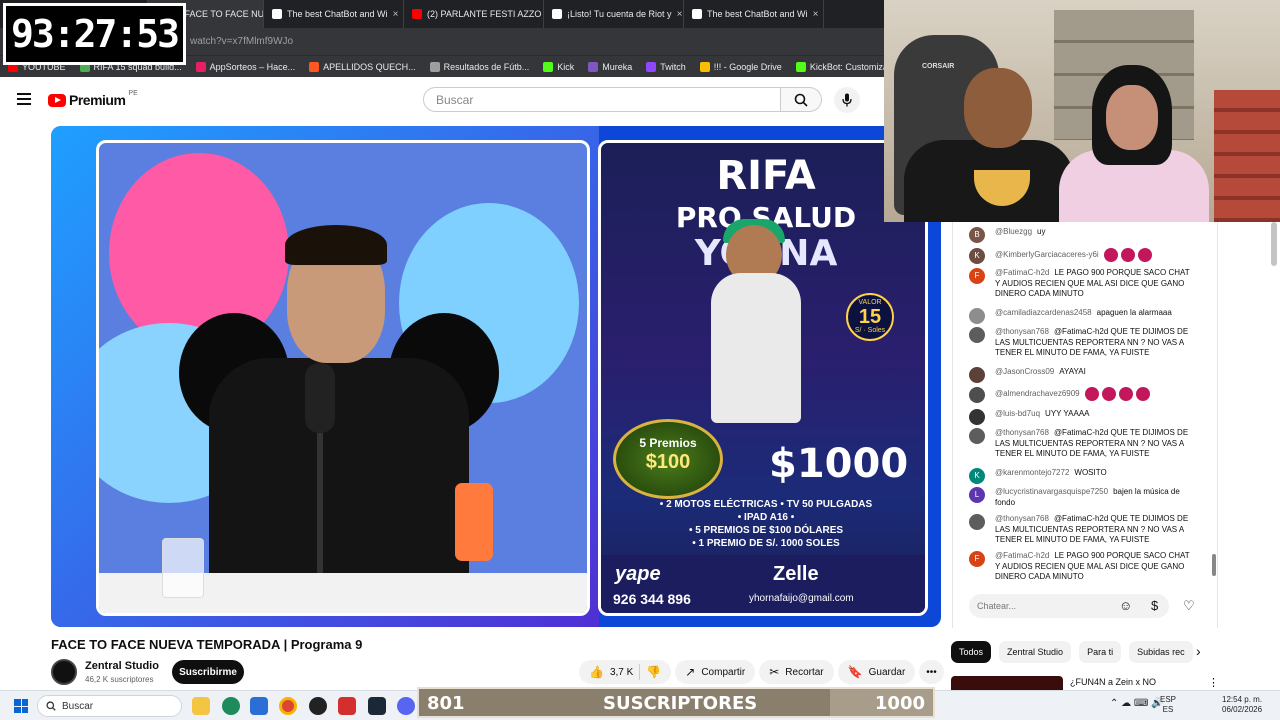 The width and height of the screenshot is (1280, 720). I want to click on bookmark-icon, so click(704, 66).